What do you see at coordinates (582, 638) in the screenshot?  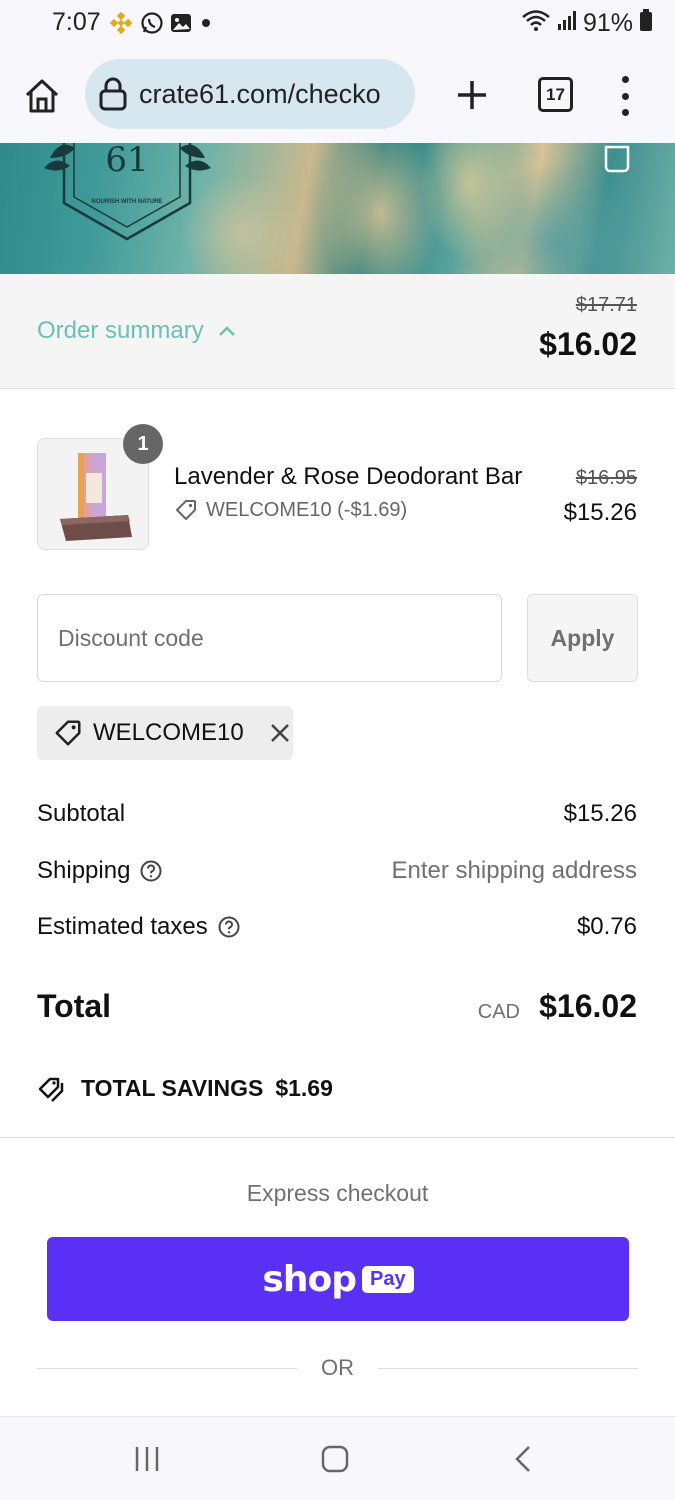 I see `apply-button: Apply` at bounding box center [582, 638].